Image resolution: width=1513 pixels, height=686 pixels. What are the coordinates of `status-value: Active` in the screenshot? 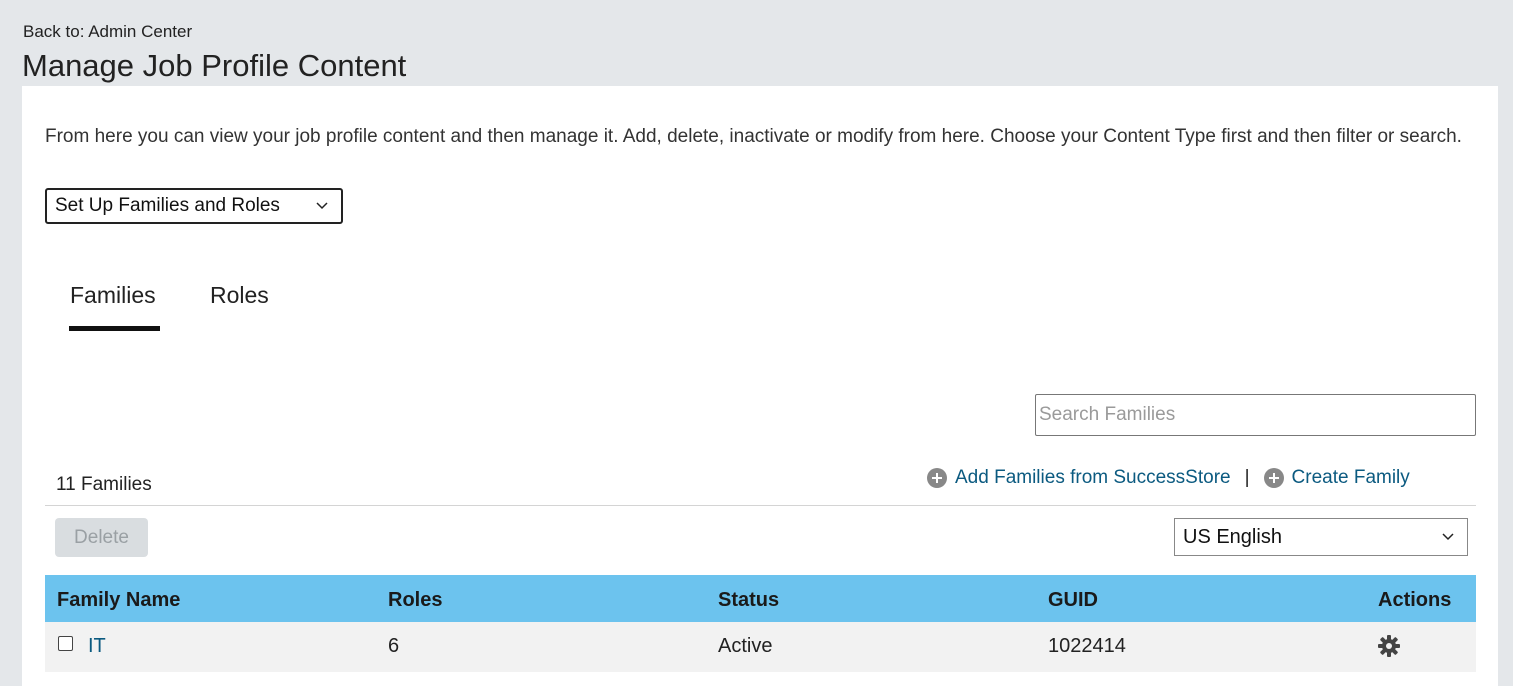 It's located at (745, 646).